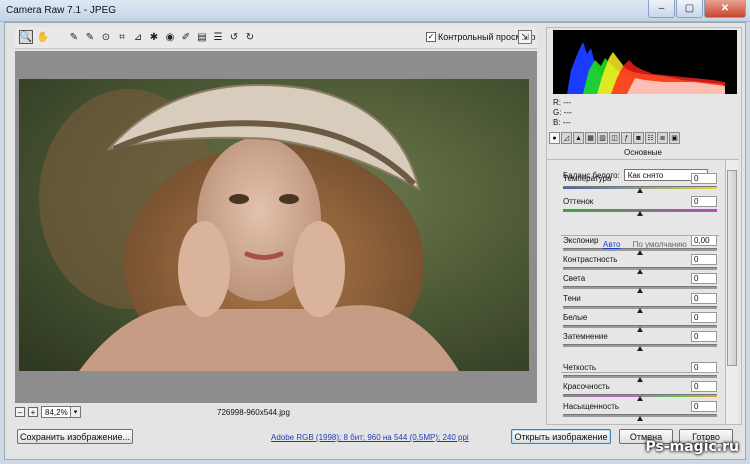  I want to click on r-readout: R: ---, so click(562, 102).